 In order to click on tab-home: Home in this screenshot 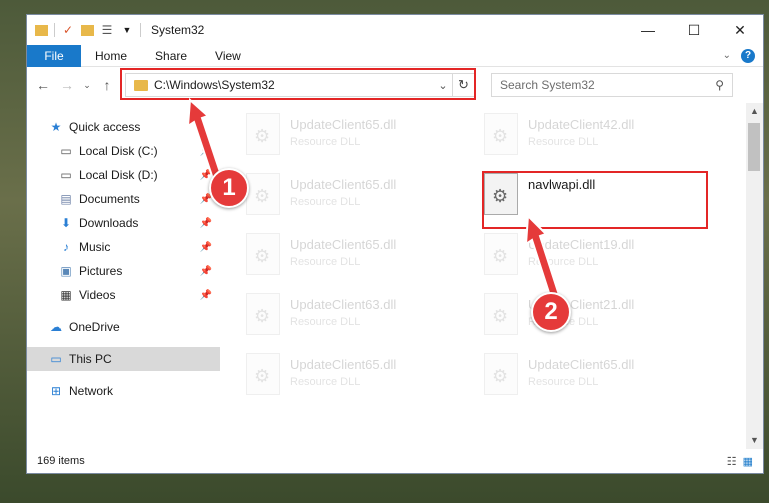, I will do `click(111, 56)`.